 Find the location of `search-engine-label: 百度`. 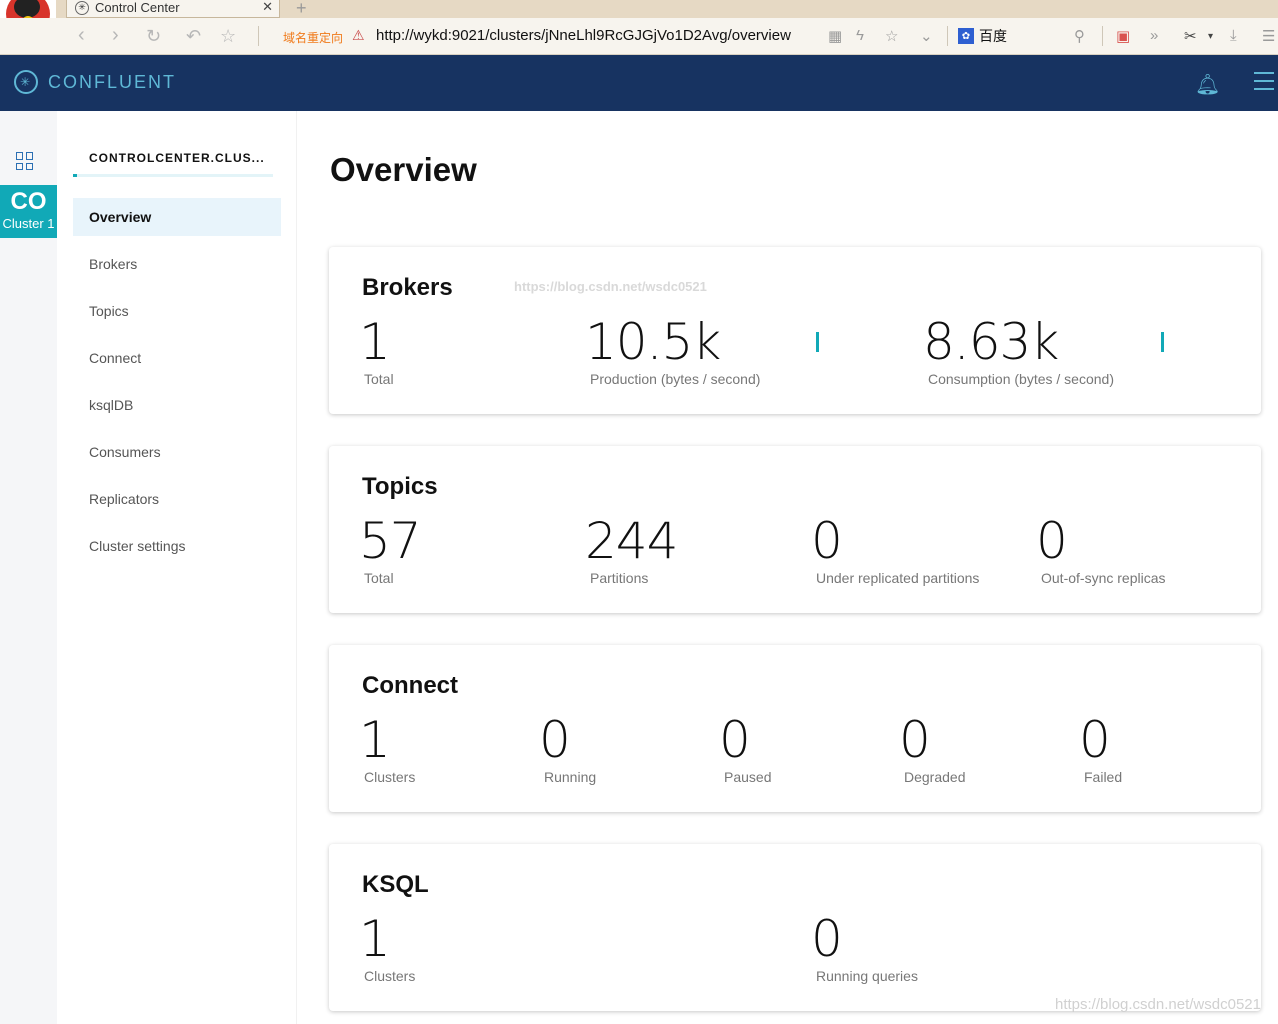

search-engine-label: 百度 is located at coordinates (993, 36).